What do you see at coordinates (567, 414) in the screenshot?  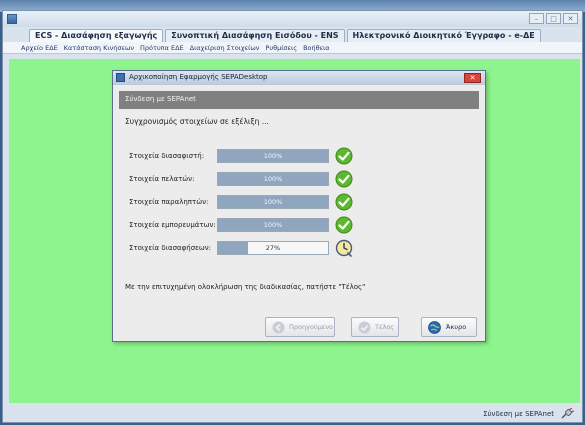 I see `connection-plug-icon` at bounding box center [567, 414].